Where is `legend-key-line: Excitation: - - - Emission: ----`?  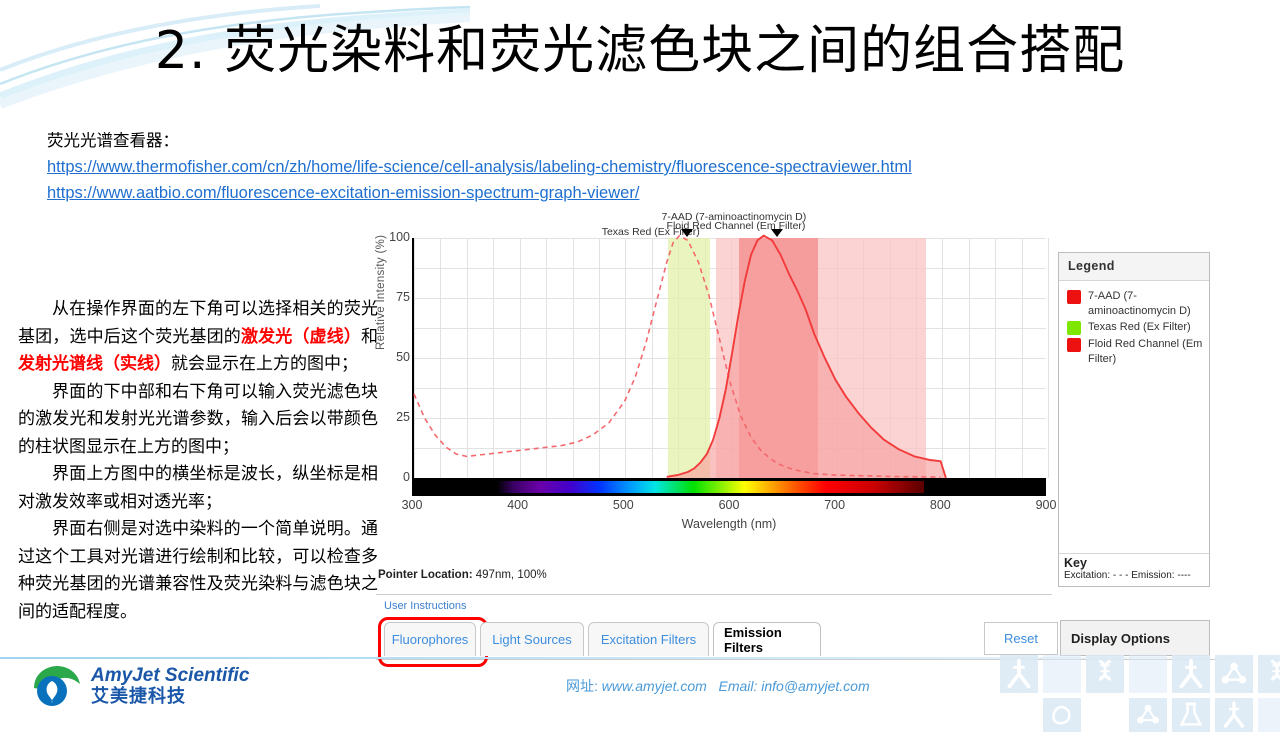 legend-key-line: Excitation: - - - Emission: ---- is located at coordinates (1127, 575).